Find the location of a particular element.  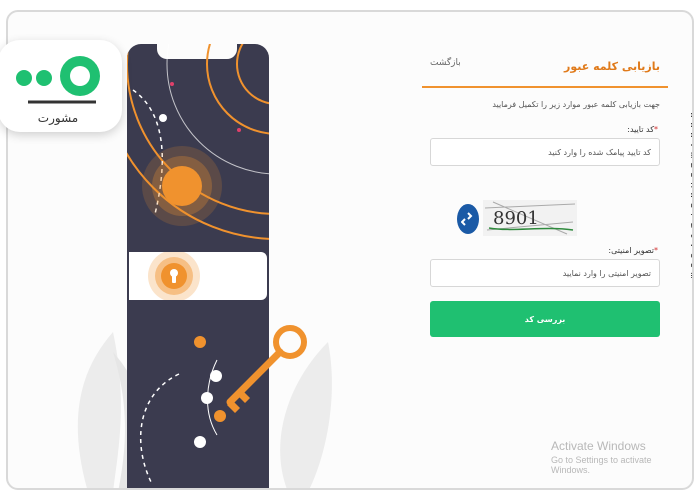

brand-logo: مشورت is located at coordinates (58, 91).